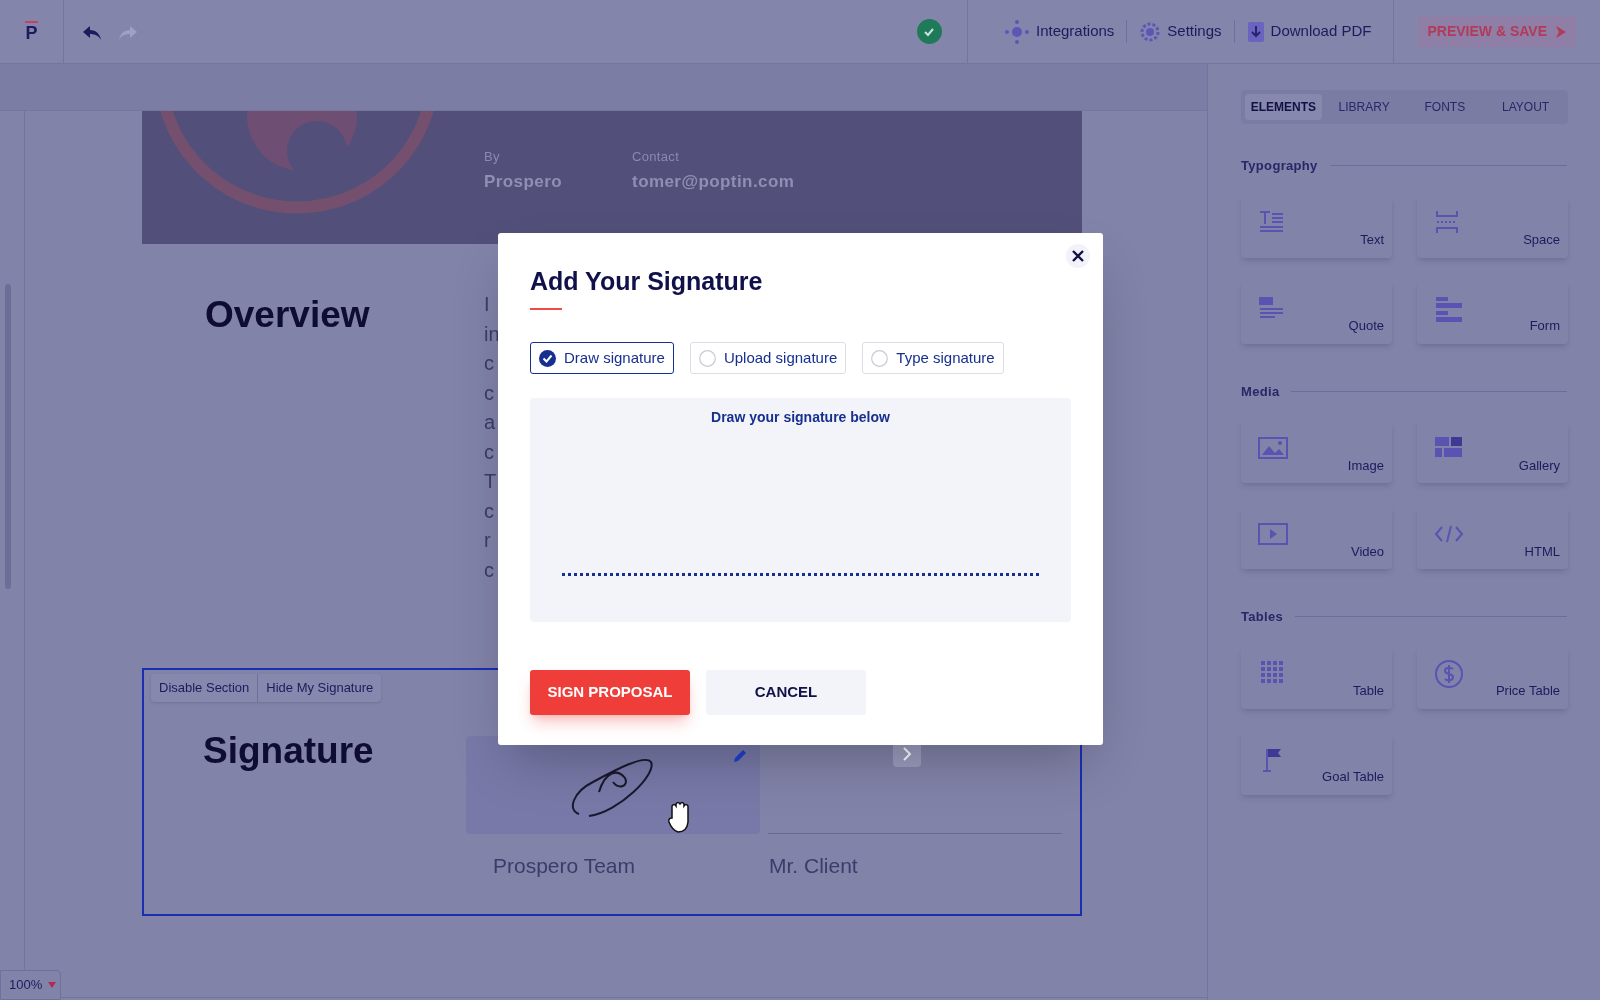 This screenshot has width=1600, height=1000. What do you see at coordinates (288, 752) in the screenshot?
I see `section-heading: Signature` at bounding box center [288, 752].